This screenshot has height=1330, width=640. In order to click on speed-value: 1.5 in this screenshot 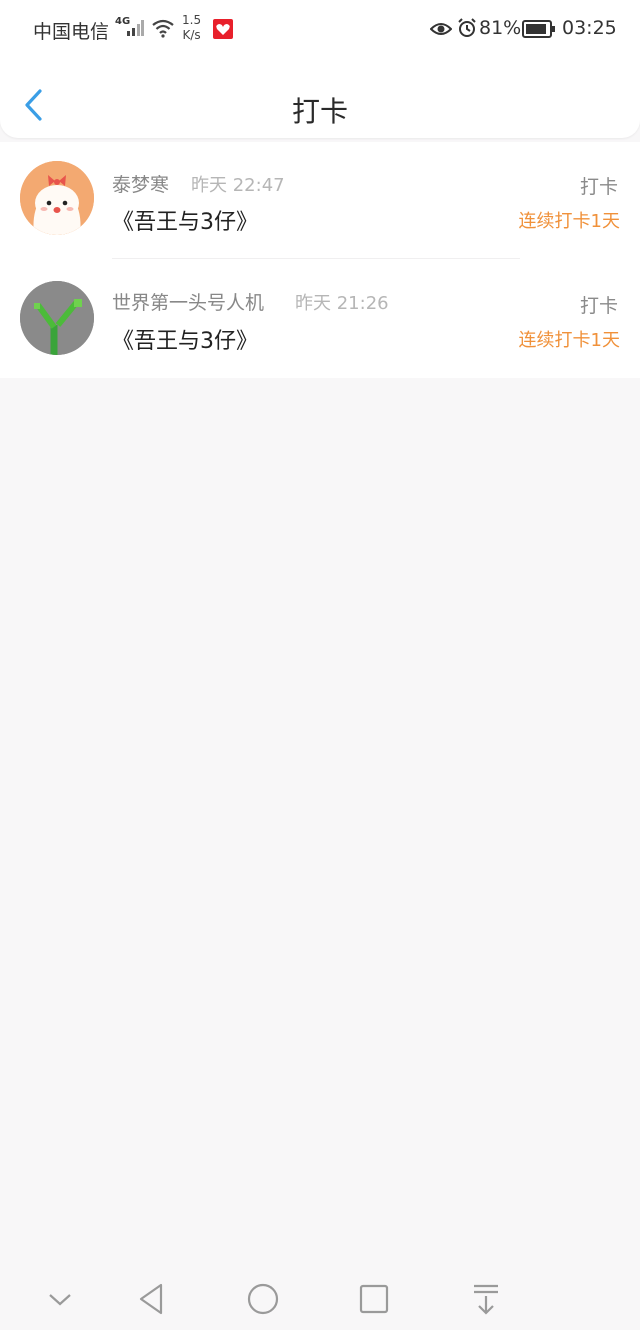, I will do `click(192, 20)`.